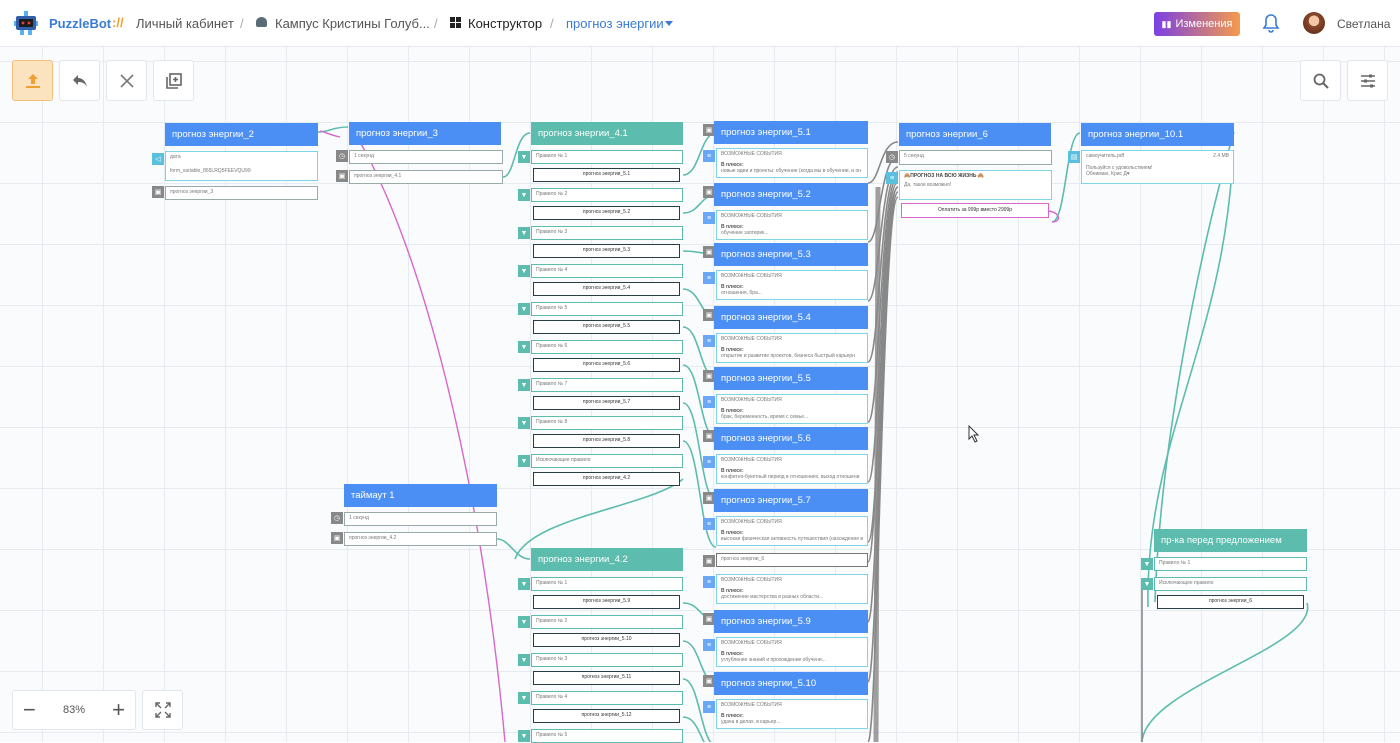 Image resolution: width=1400 pixels, height=743 pixels. I want to click on breadcrumb-cabinet: Личный кабинет, so click(185, 23).